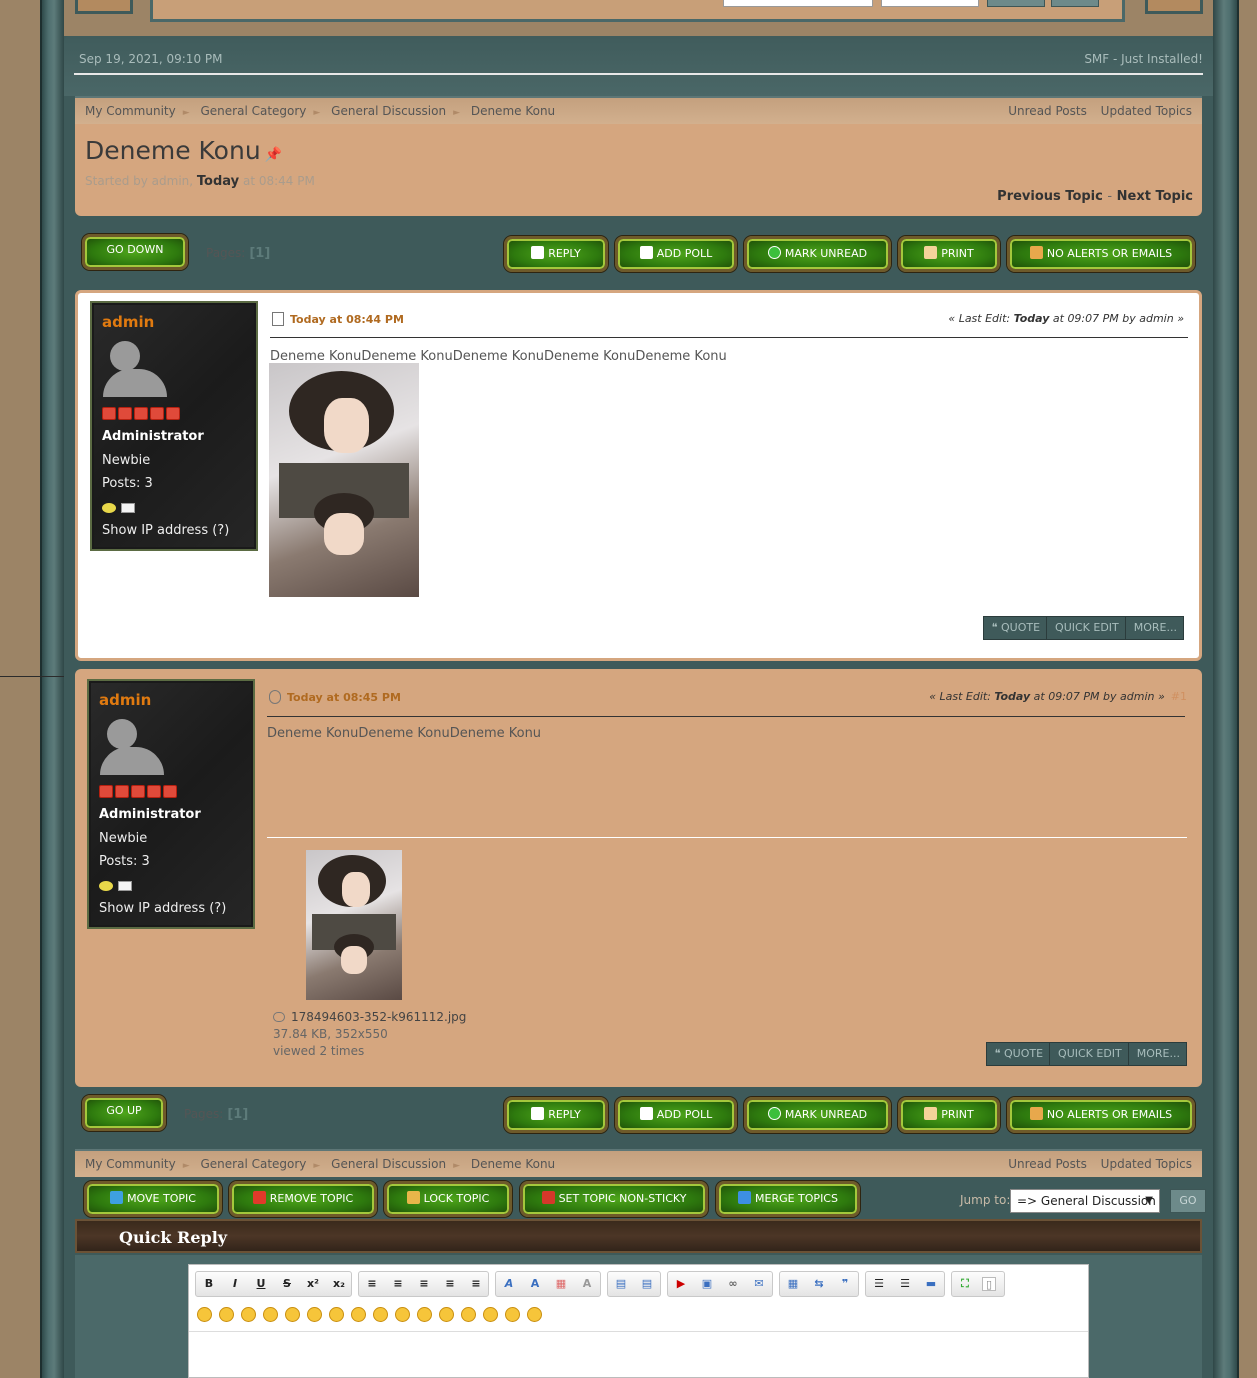  I want to click on unread-posts-link: Unread Posts, so click(1047, 111).